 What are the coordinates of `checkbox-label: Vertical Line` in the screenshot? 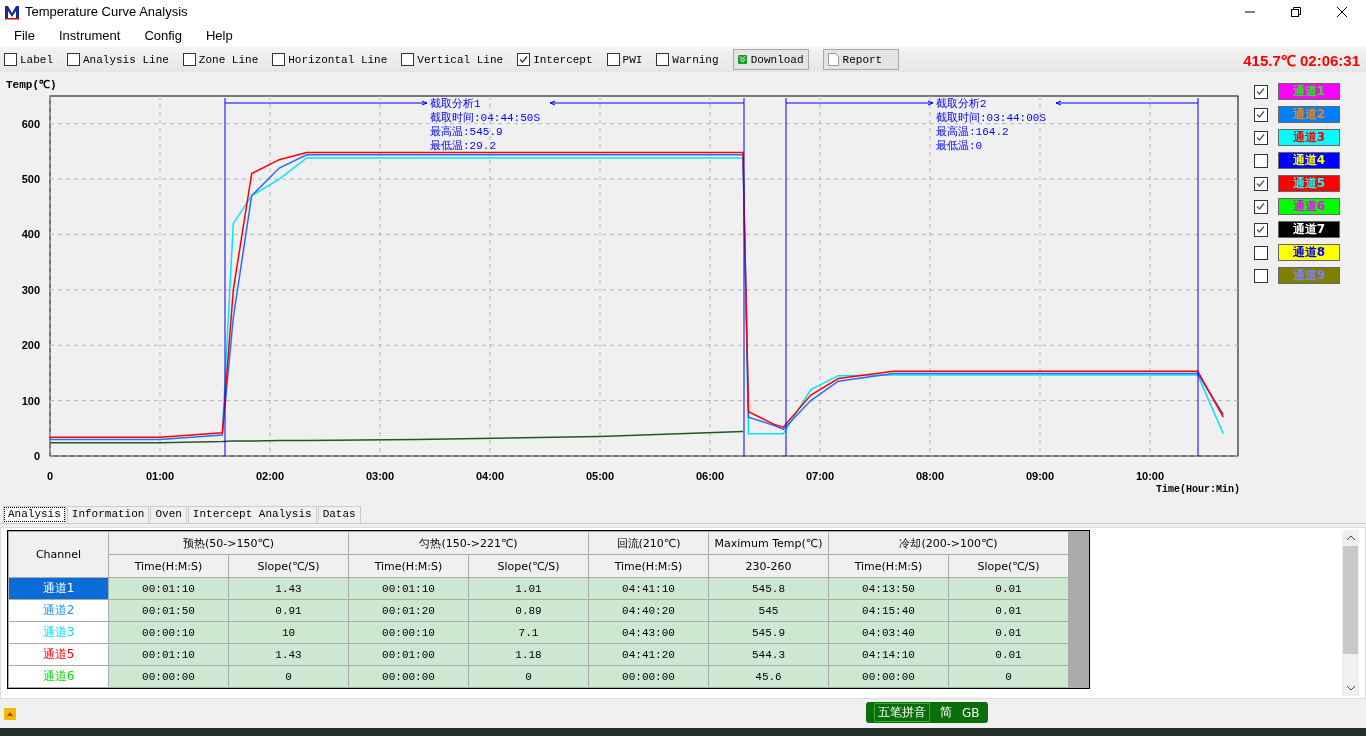 It's located at (460, 59).